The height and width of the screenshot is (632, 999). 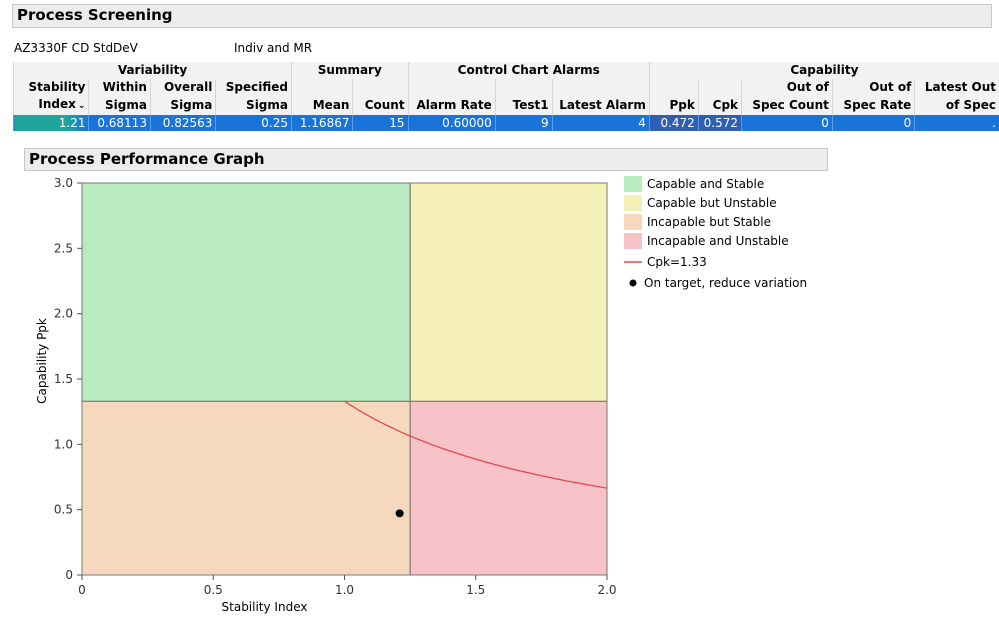 I want to click on col-mean: Mean, so click(x=321, y=105).